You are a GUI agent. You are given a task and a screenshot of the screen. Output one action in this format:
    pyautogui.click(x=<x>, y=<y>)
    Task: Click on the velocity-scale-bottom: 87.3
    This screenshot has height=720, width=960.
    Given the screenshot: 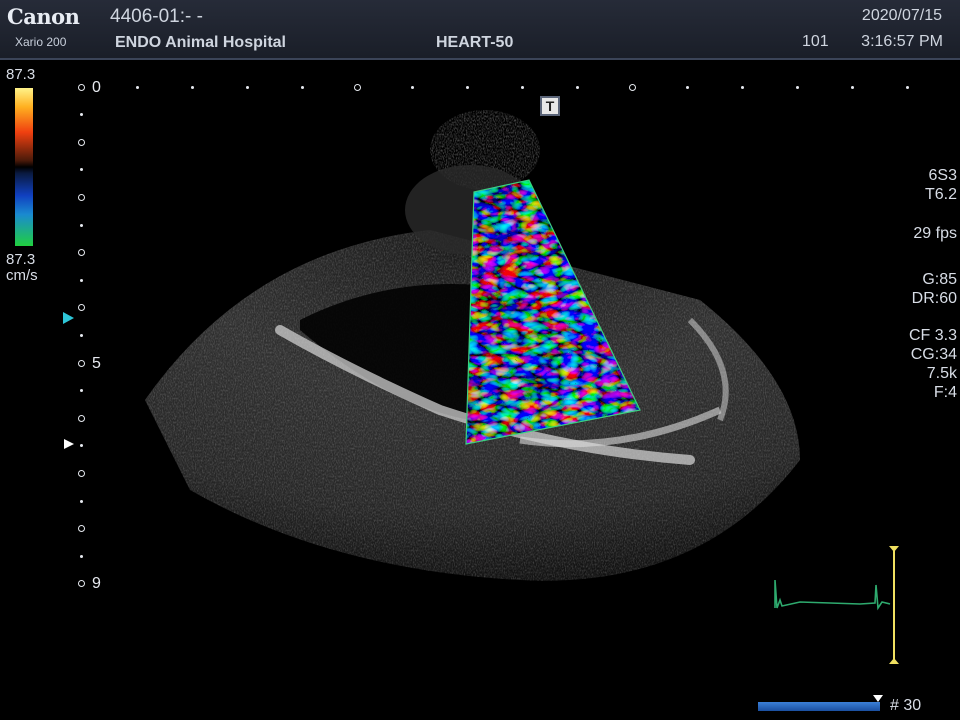 What is the action you would take?
    pyautogui.click(x=21, y=259)
    